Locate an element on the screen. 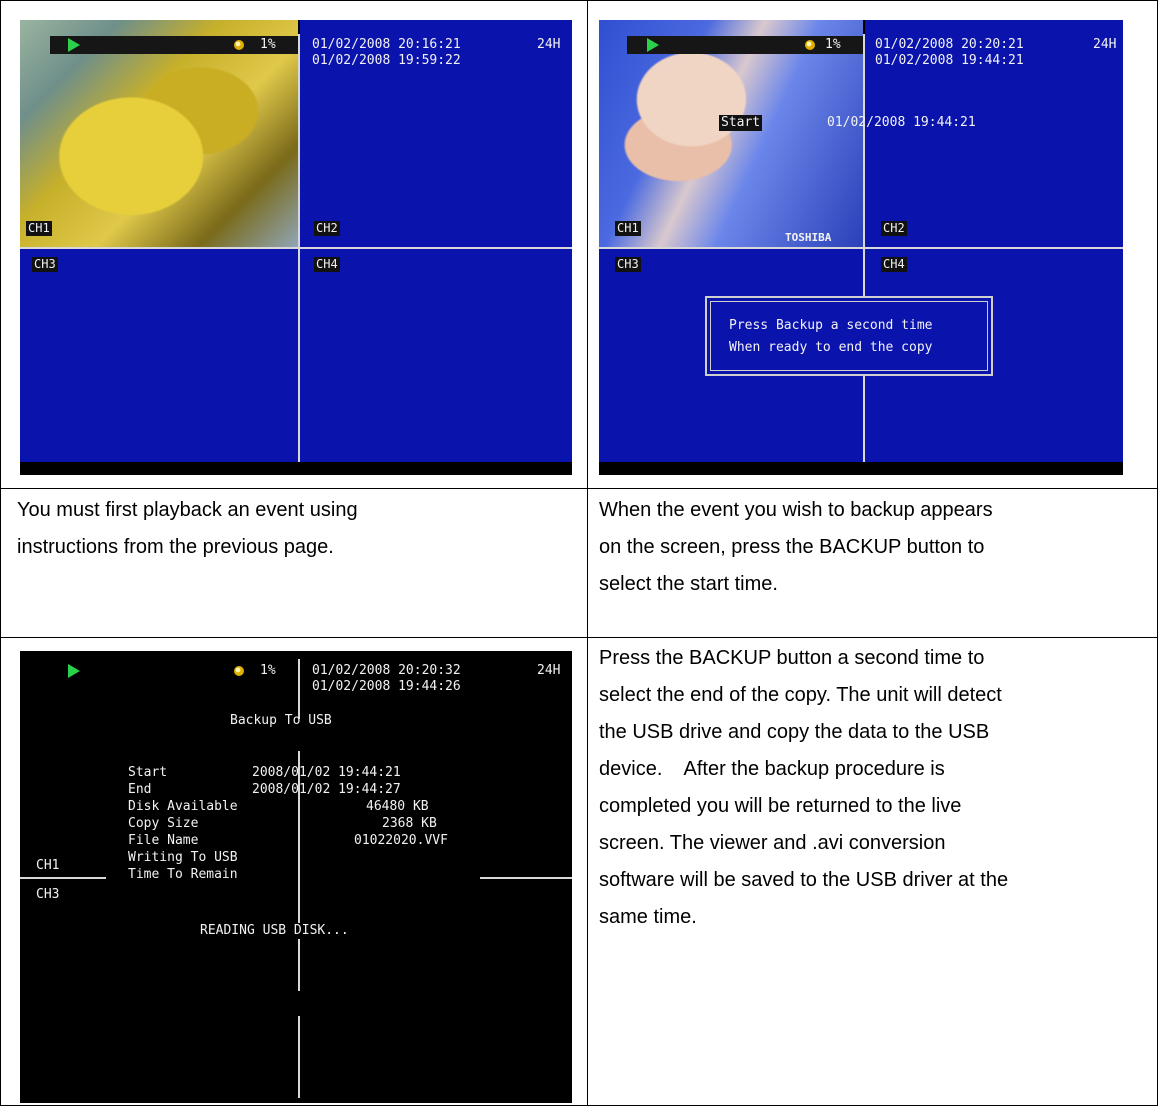 The height and width of the screenshot is (1106, 1158). caption-line: screen. The viewer and .avi conversion is located at coordinates (772, 843).